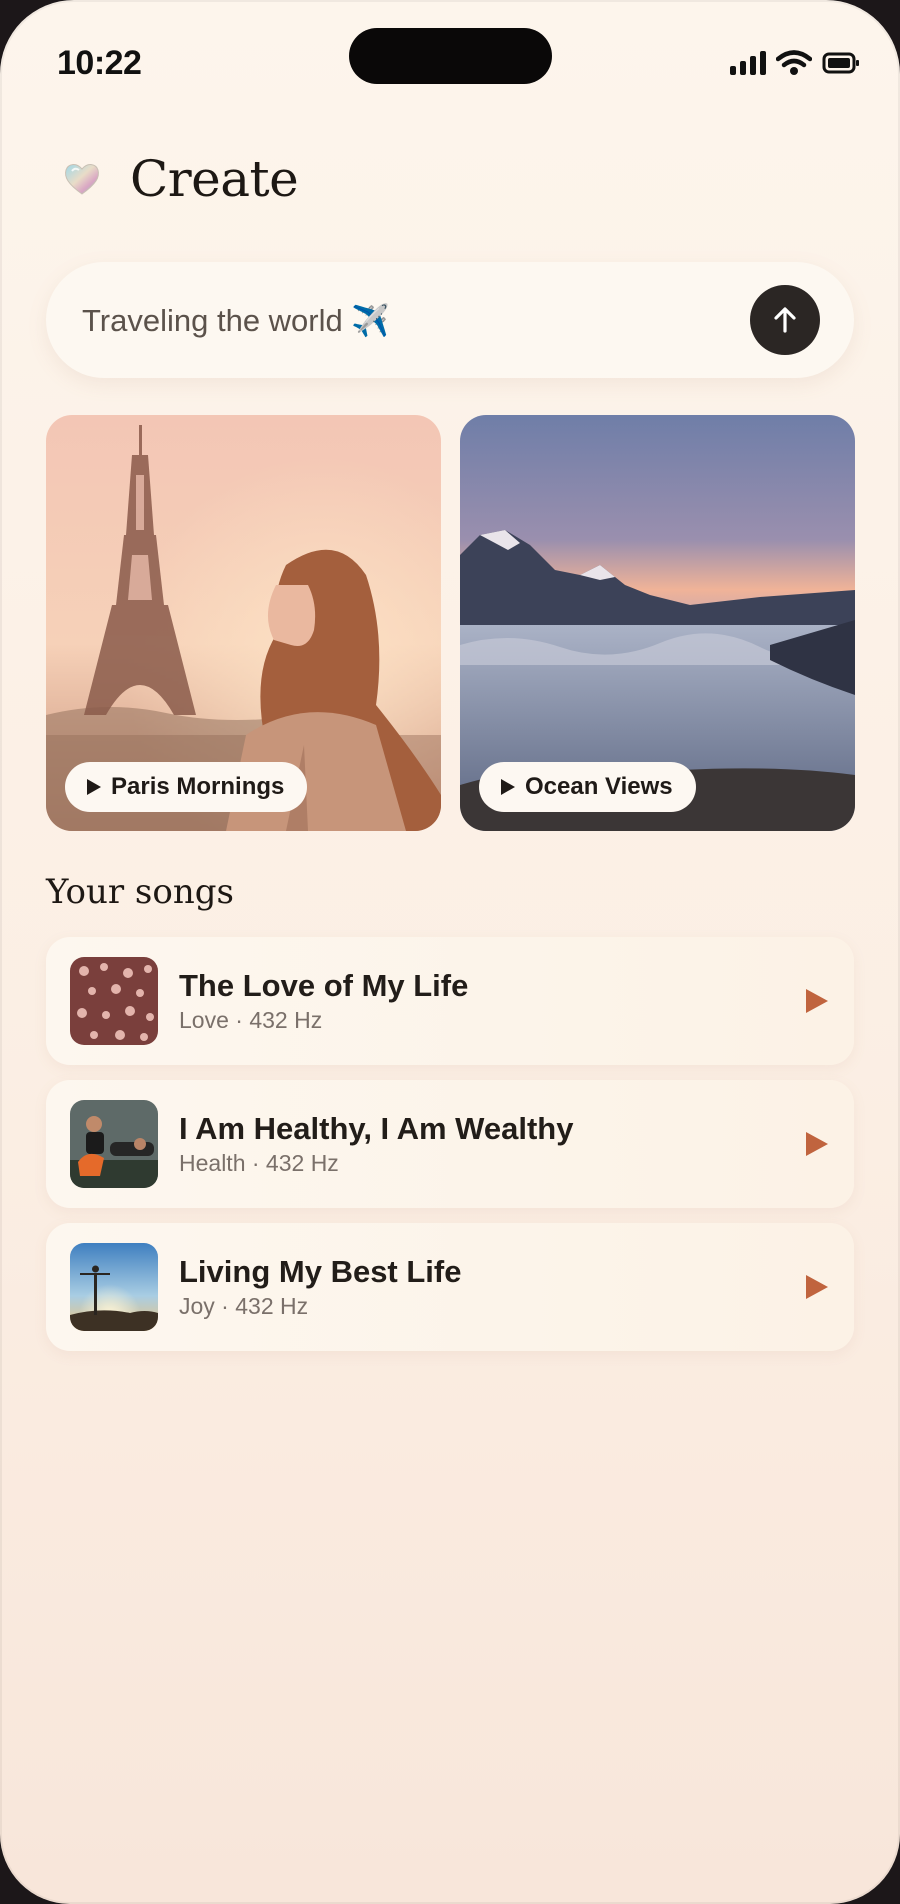 Image resolution: width=900 pixels, height=1904 pixels. I want to click on song-title: The Love of My Life, so click(324, 985).